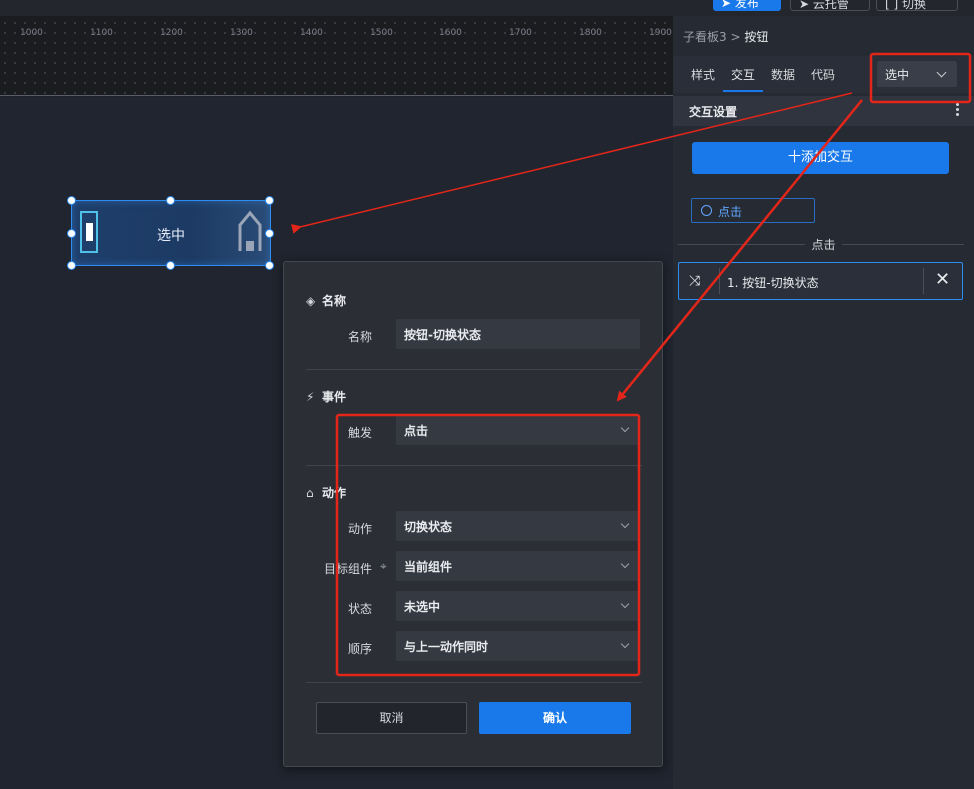  What do you see at coordinates (310, 397) in the screenshot?
I see `lightning-icon: ⚡` at bounding box center [310, 397].